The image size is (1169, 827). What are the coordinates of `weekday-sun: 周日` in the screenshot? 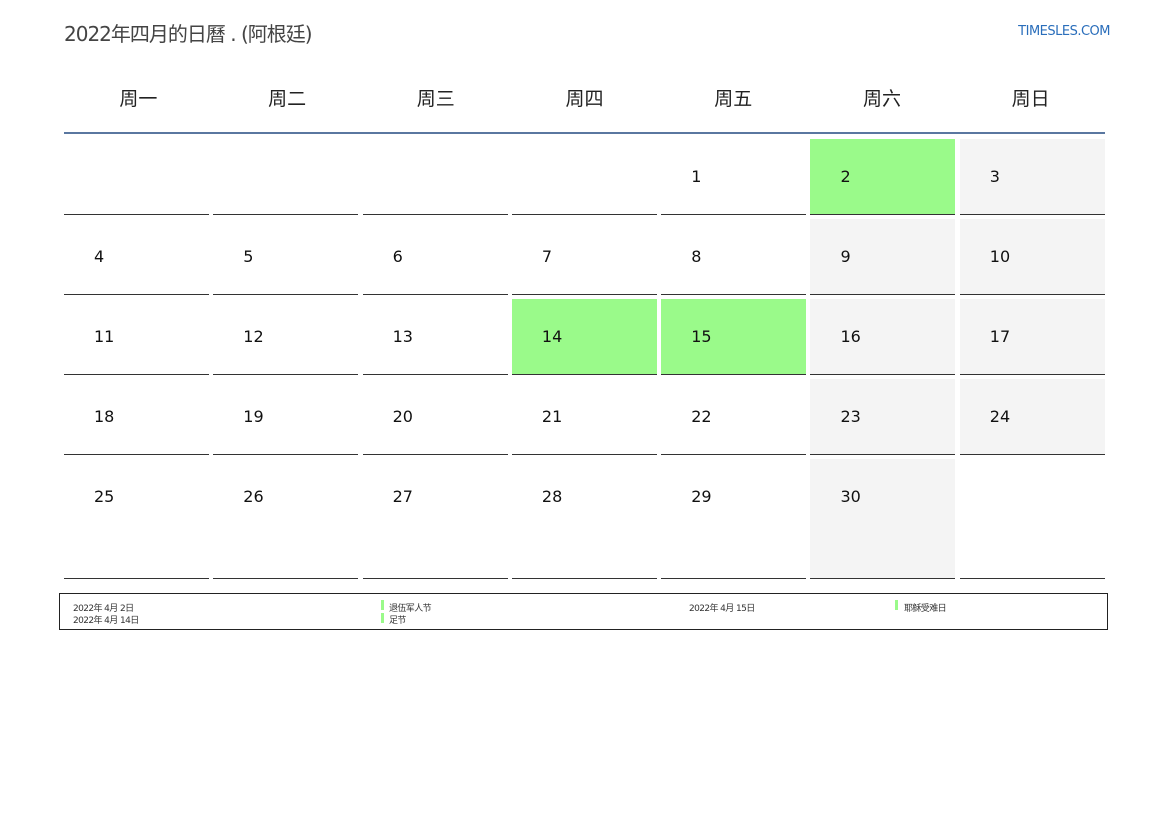 It's located at (1030, 99).